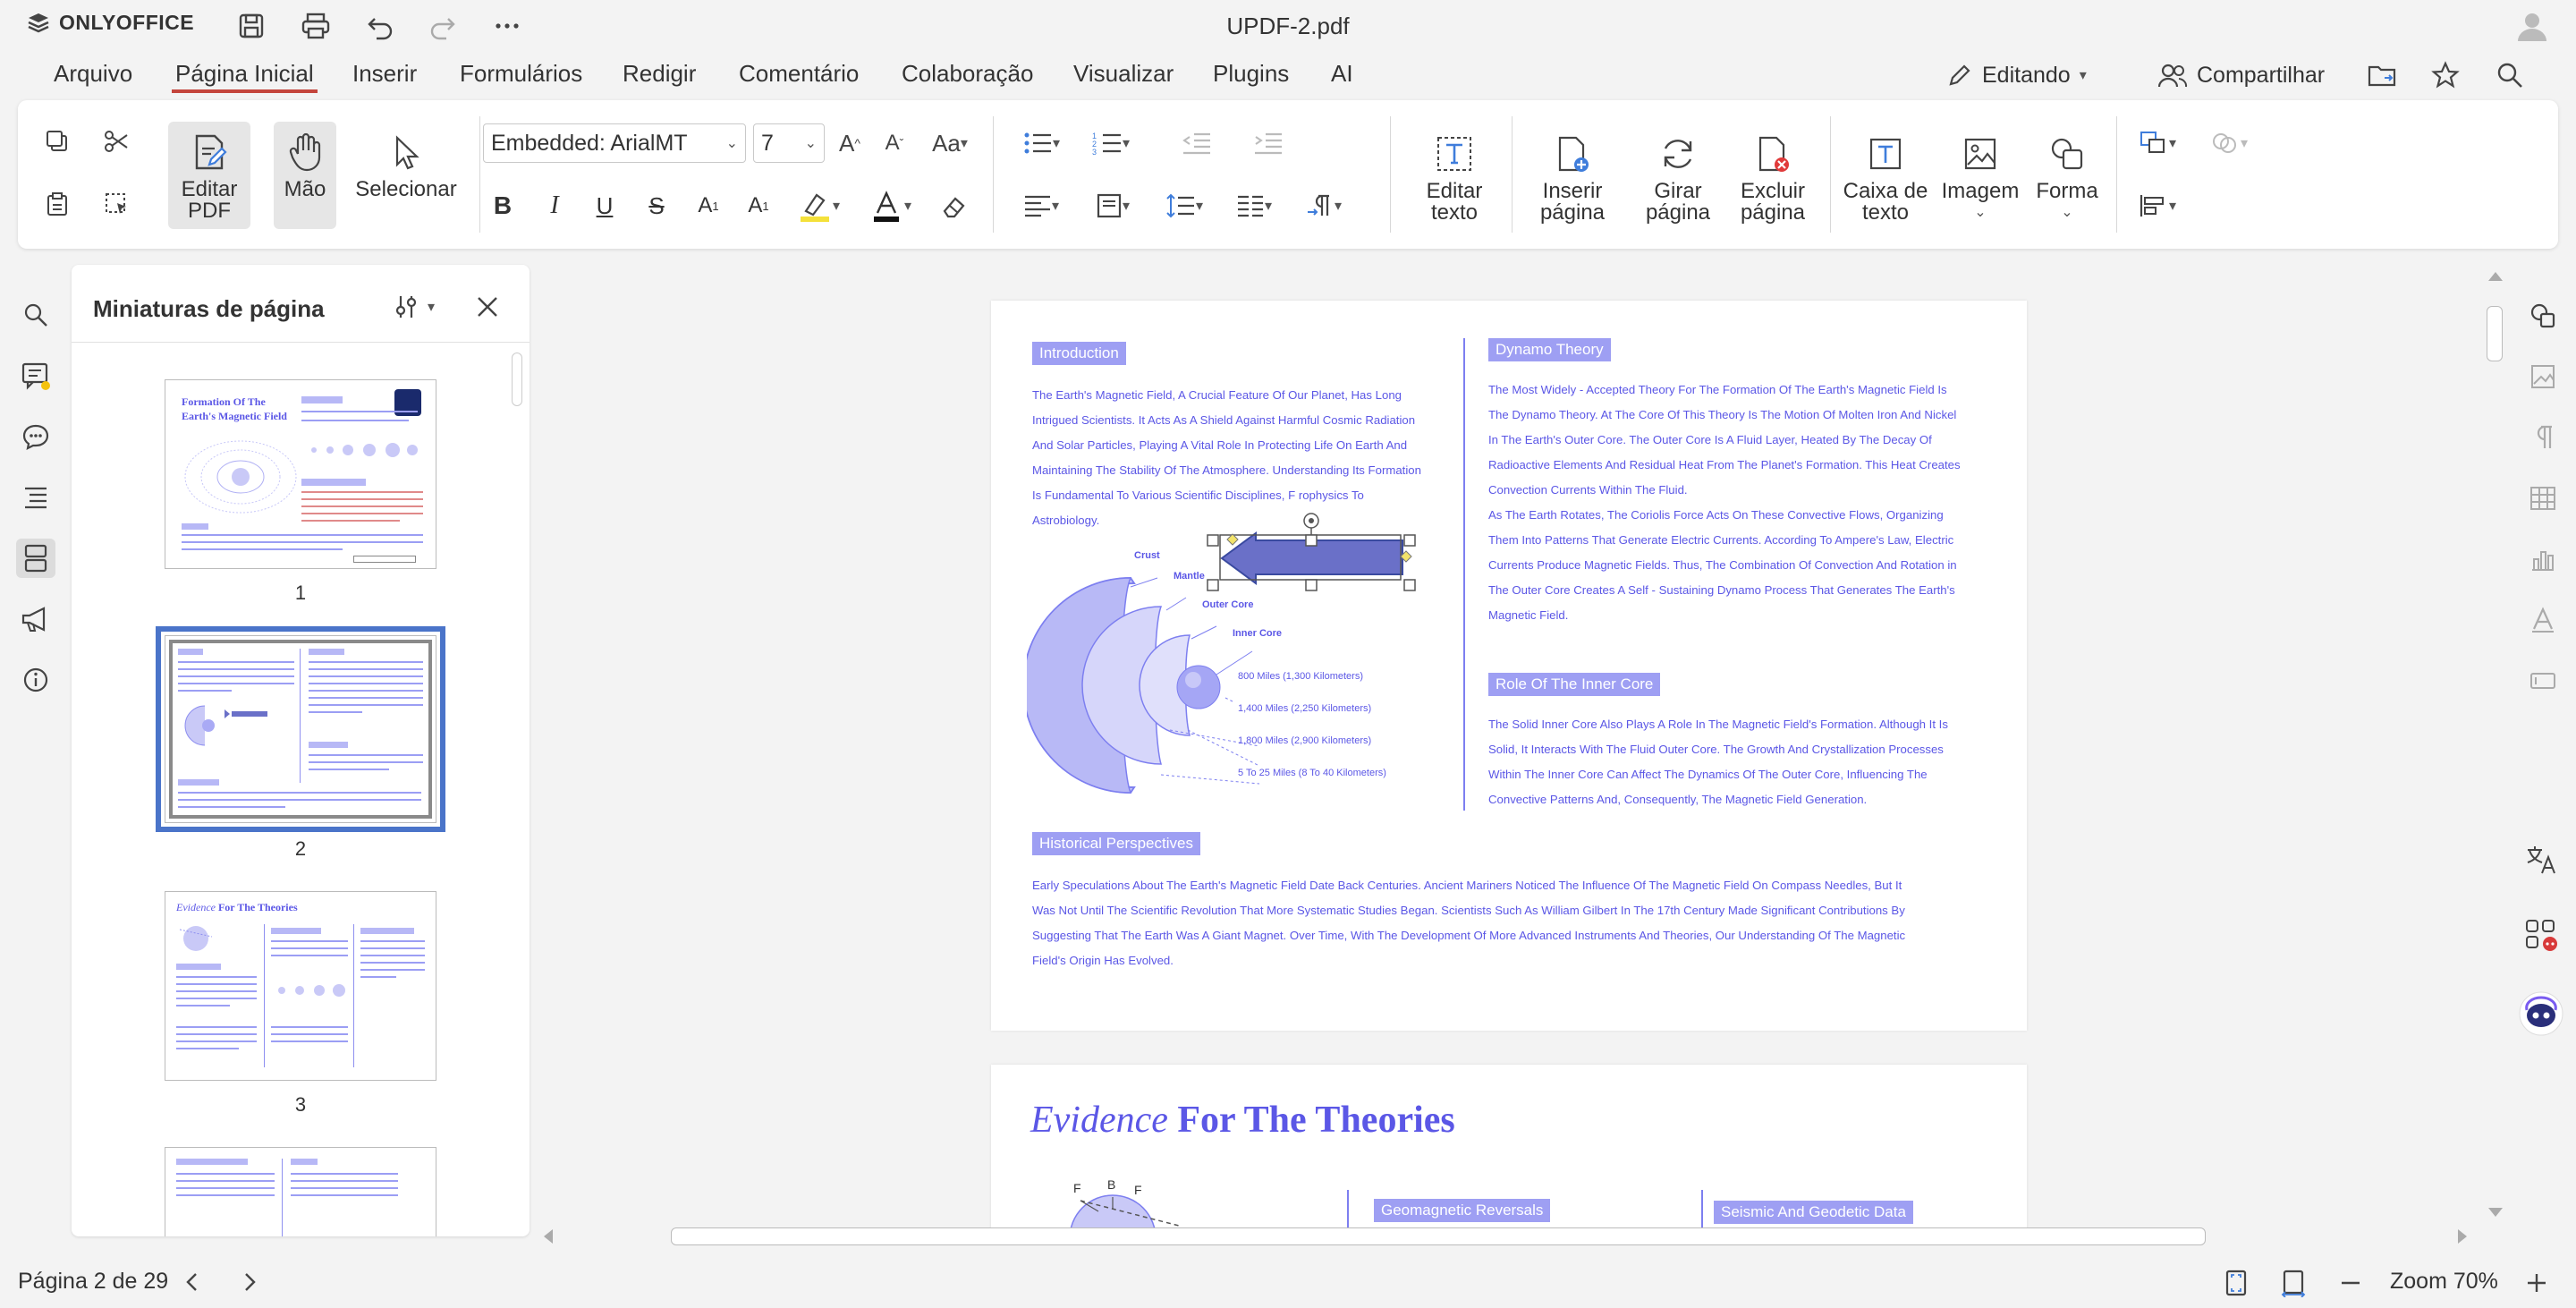 Image resolution: width=2576 pixels, height=1308 pixels. I want to click on print-icon, so click(316, 26).